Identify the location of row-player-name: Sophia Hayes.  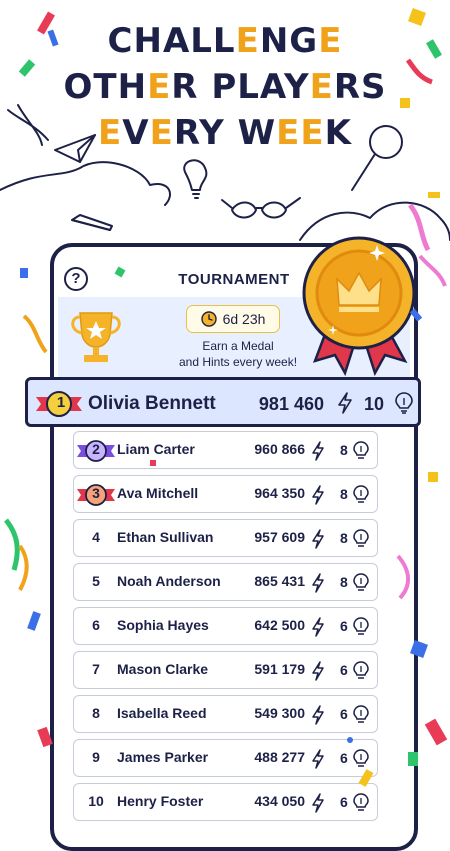
(163, 625).